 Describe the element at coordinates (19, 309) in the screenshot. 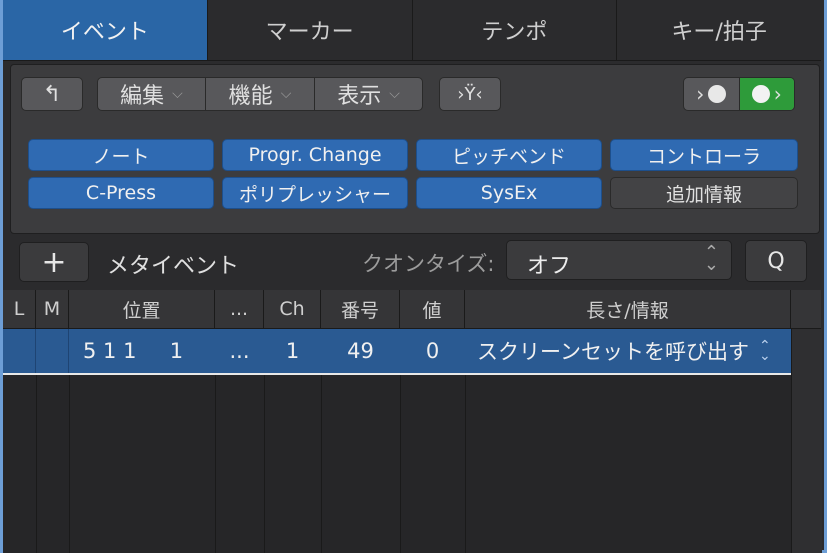

I see `column-header-l: L` at that location.